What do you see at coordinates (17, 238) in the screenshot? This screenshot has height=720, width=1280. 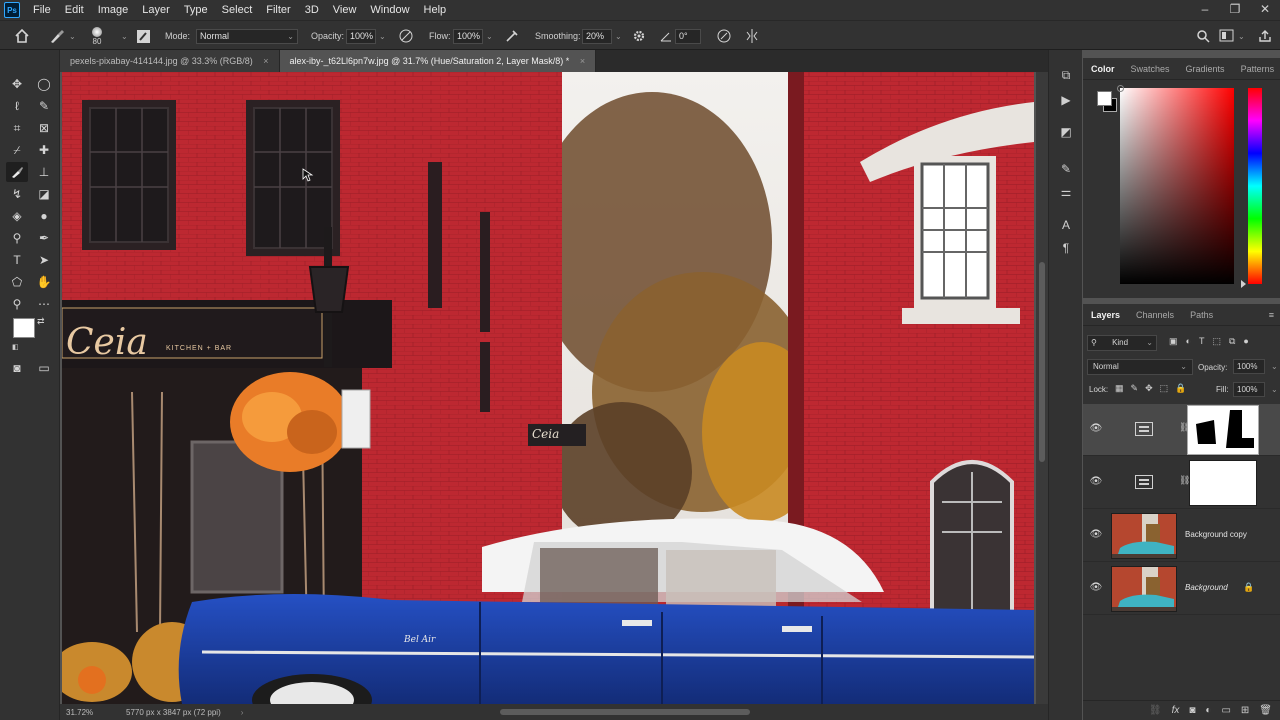 I see `dodge-tool-icon: ⚲` at bounding box center [17, 238].